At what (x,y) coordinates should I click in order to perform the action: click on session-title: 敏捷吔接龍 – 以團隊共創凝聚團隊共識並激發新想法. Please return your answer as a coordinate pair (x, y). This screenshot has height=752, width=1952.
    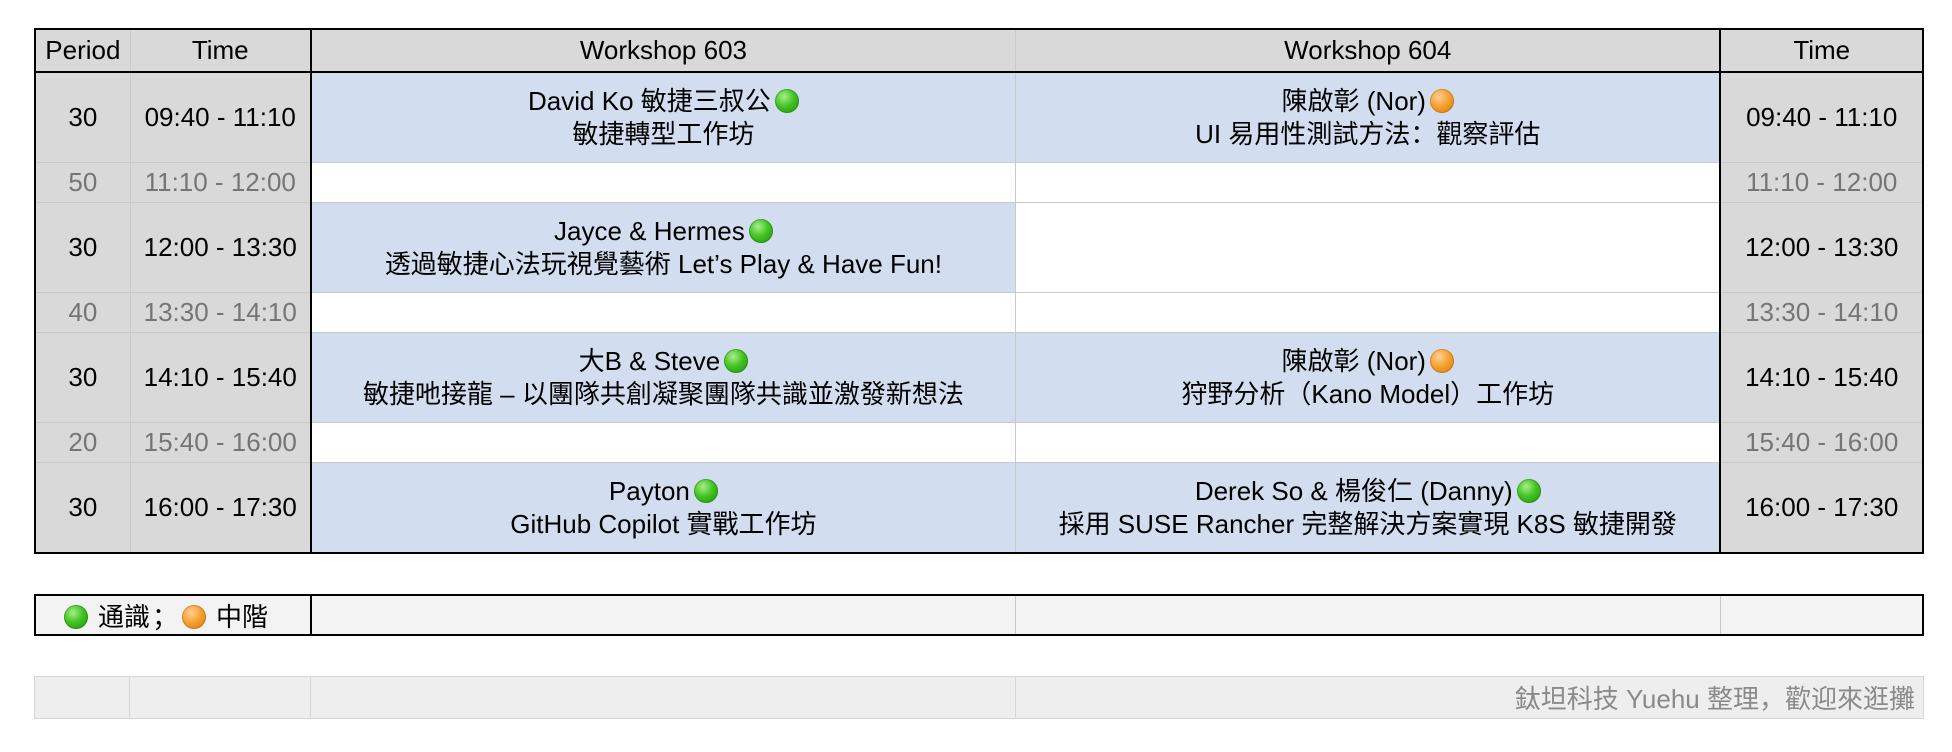
    Looking at the image, I should click on (663, 393).